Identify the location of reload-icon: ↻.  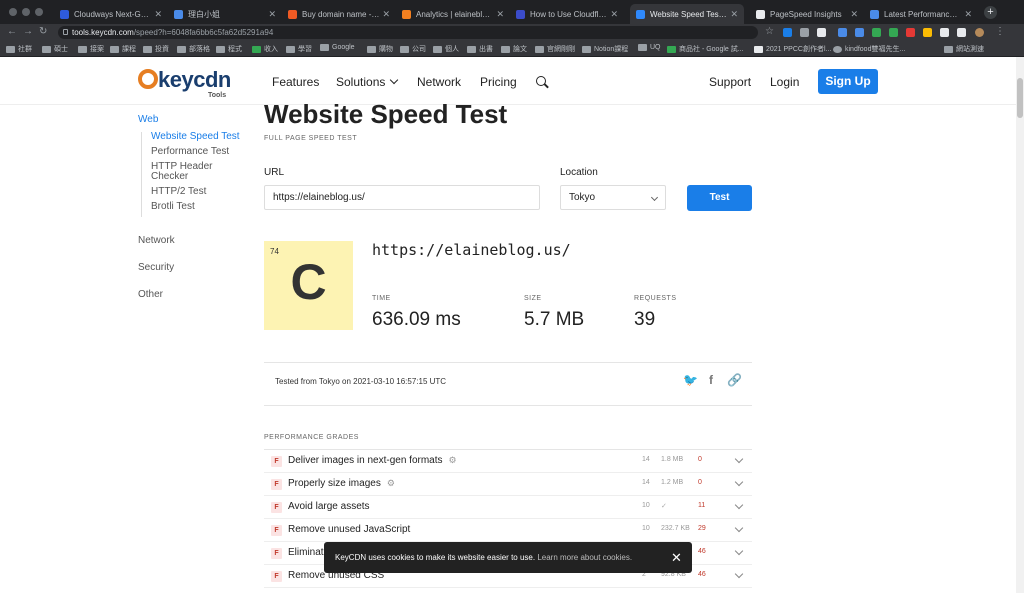
(43, 32).